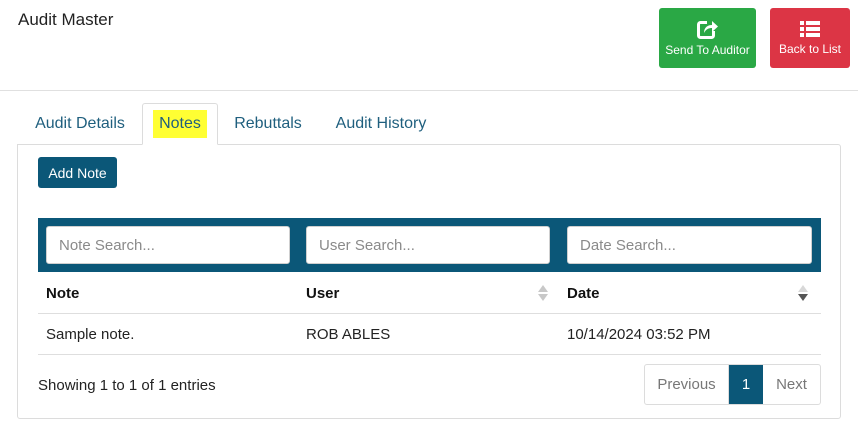 The width and height of the screenshot is (858, 429). Describe the element at coordinates (639, 334) in the screenshot. I see `cell-date: 10/14/2024 03:52 PM` at that location.